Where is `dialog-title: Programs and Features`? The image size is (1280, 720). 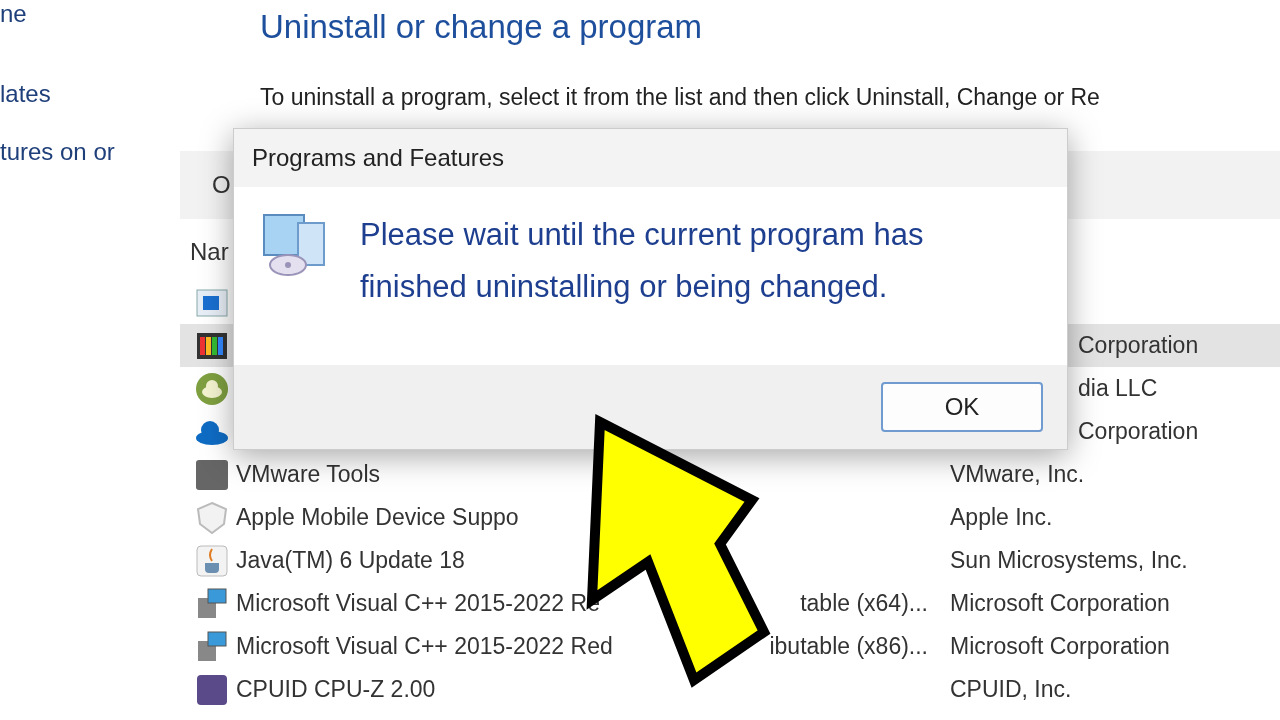
dialog-title: Programs and Features is located at coordinates (378, 158).